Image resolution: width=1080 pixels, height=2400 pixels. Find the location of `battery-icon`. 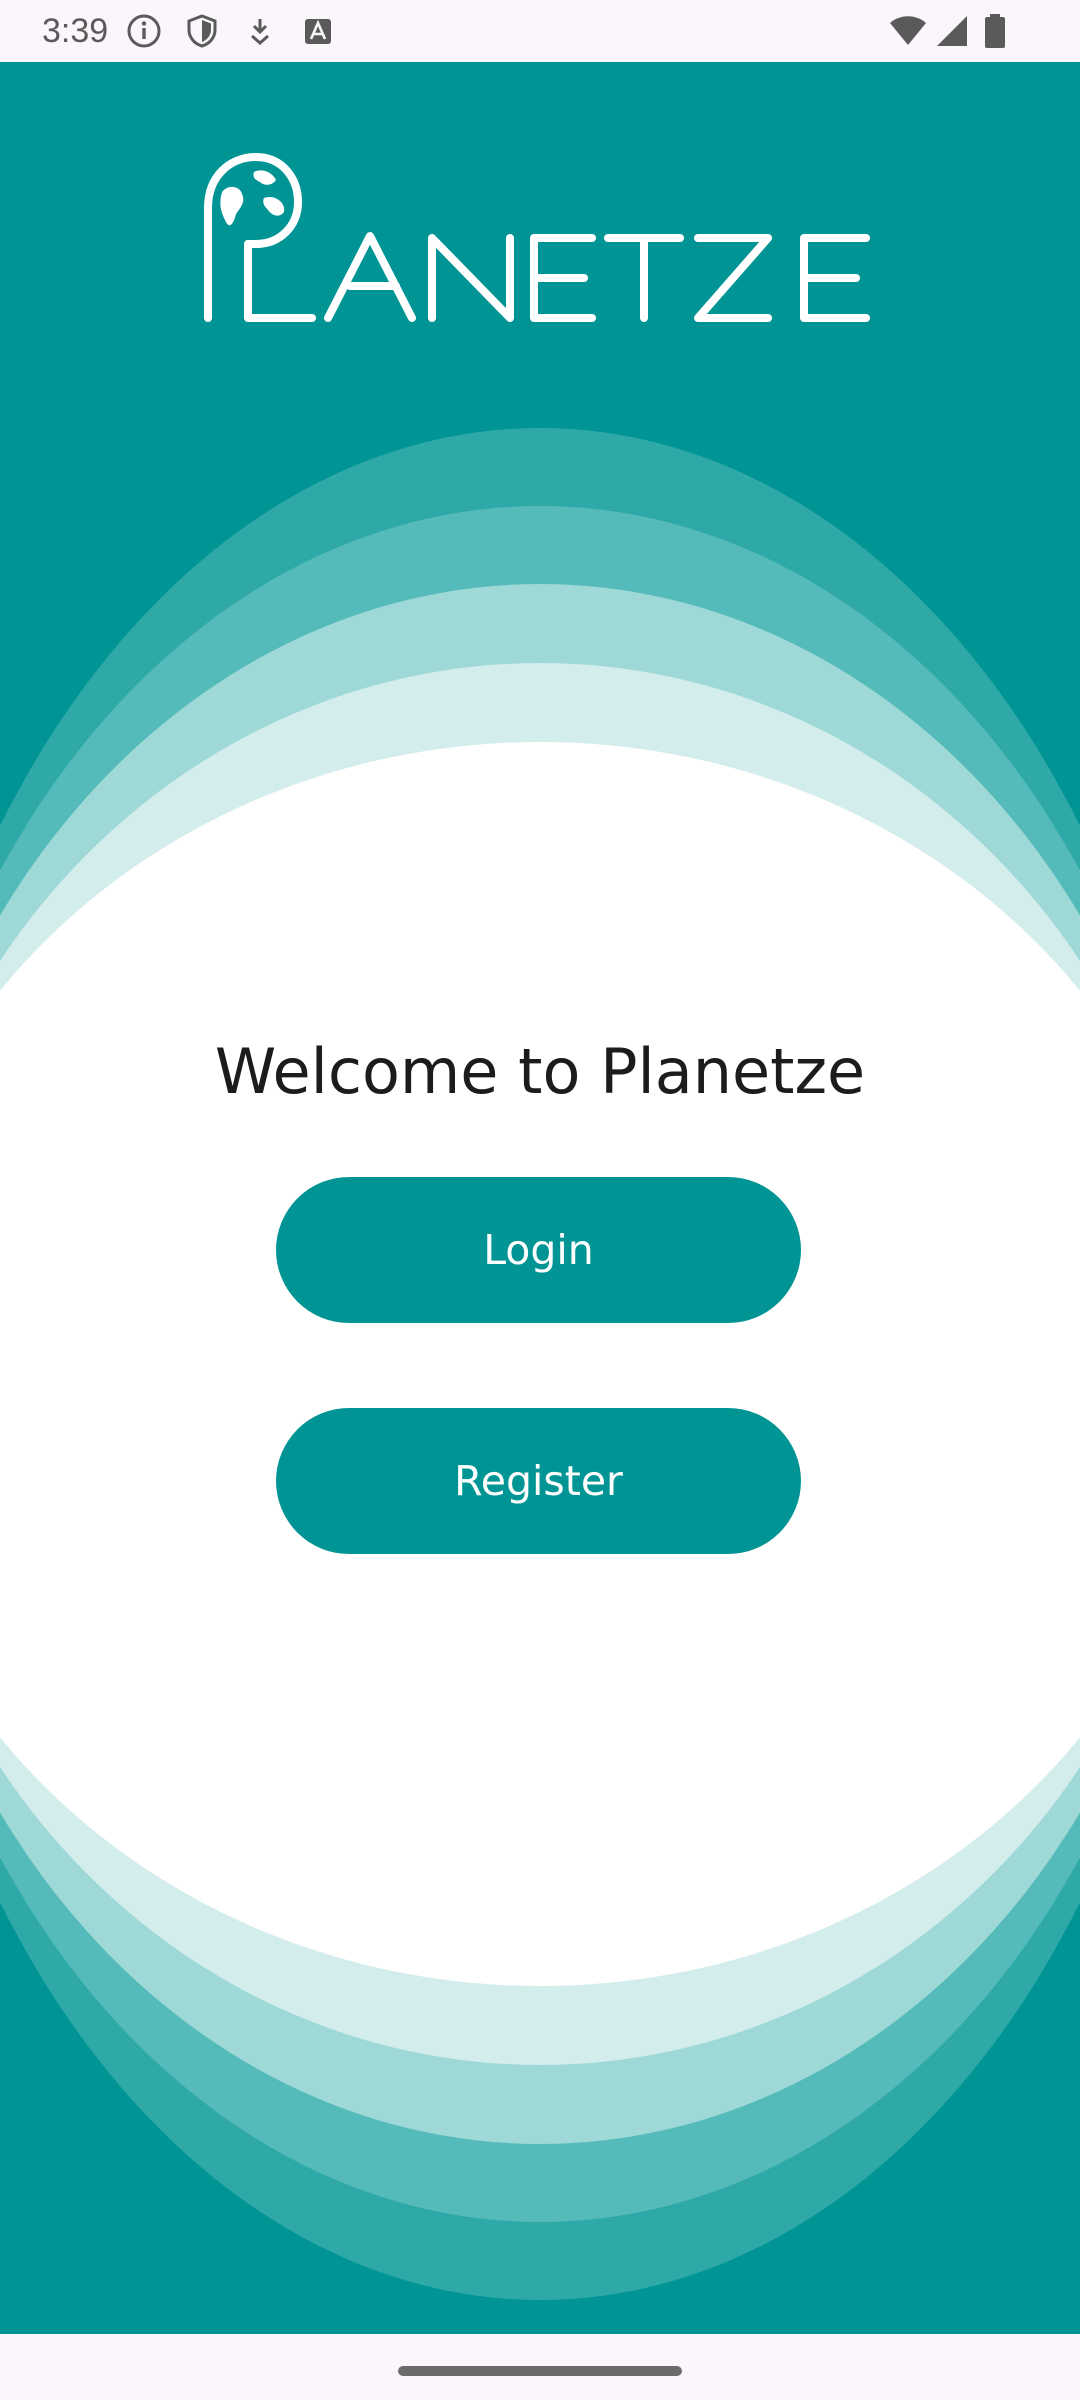

battery-icon is located at coordinates (995, 31).